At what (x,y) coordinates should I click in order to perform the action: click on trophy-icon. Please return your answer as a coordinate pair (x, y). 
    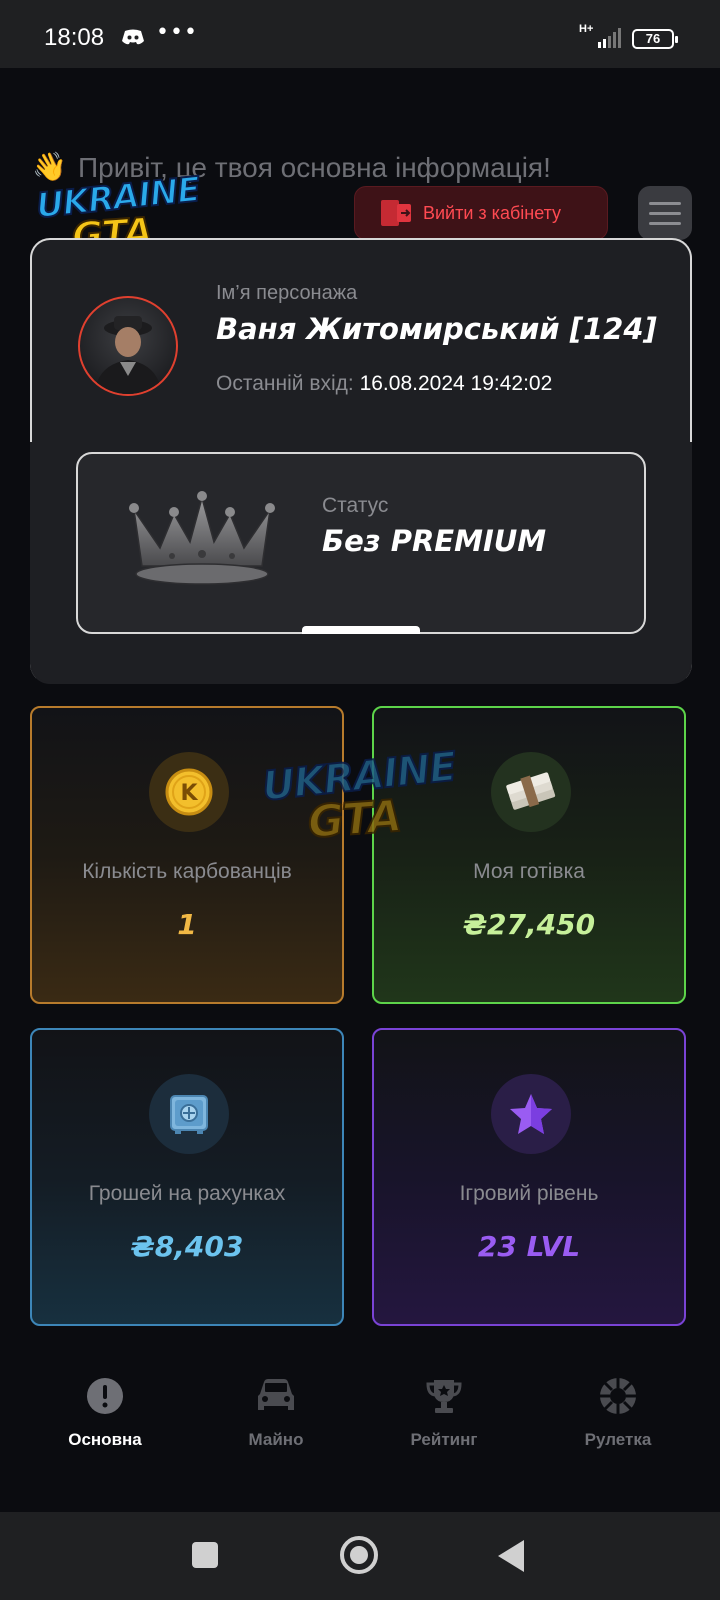
    Looking at the image, I should click on (444, 1396).